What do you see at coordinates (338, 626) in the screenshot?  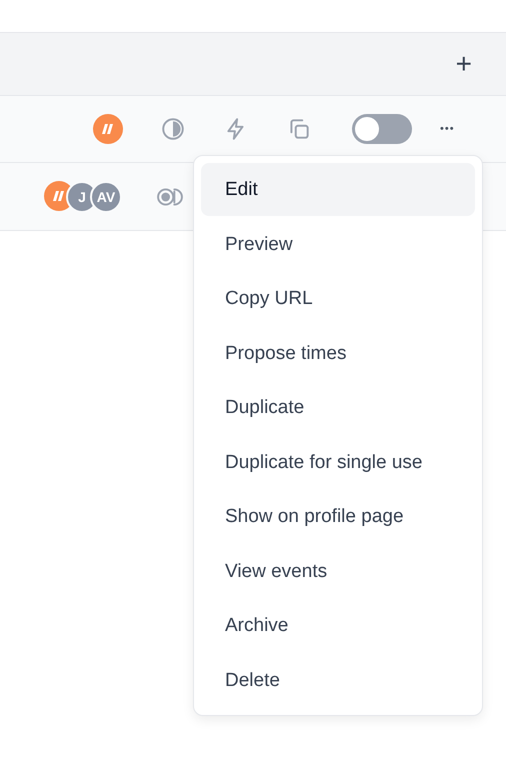 I see `menu-item: Archive` at bounding box center [338, 626].